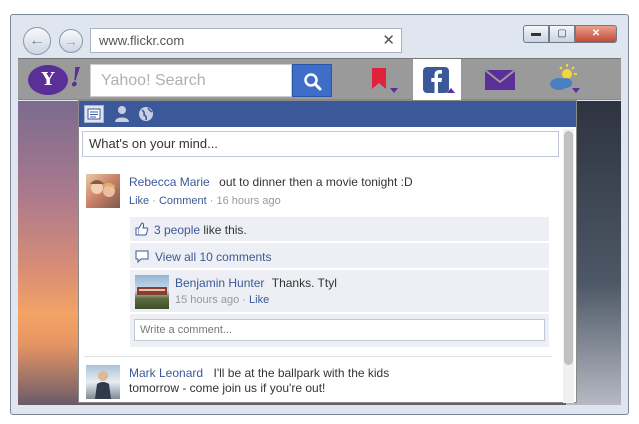 The width and height of the screenshot is (639, 424). What do you see at coordinates (142, 40) in the screenshot?
I see `address-text: www.flickr.com` at bounding box center [142, 40].